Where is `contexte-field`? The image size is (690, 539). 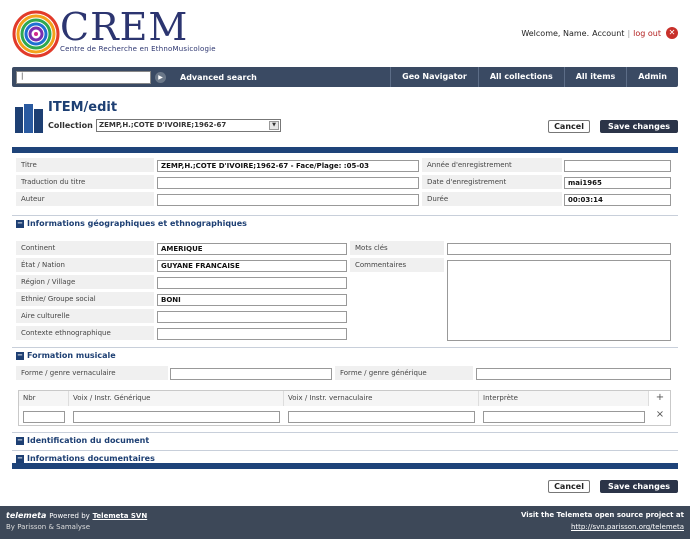
contexte-field is located at coordinates (252, 334).